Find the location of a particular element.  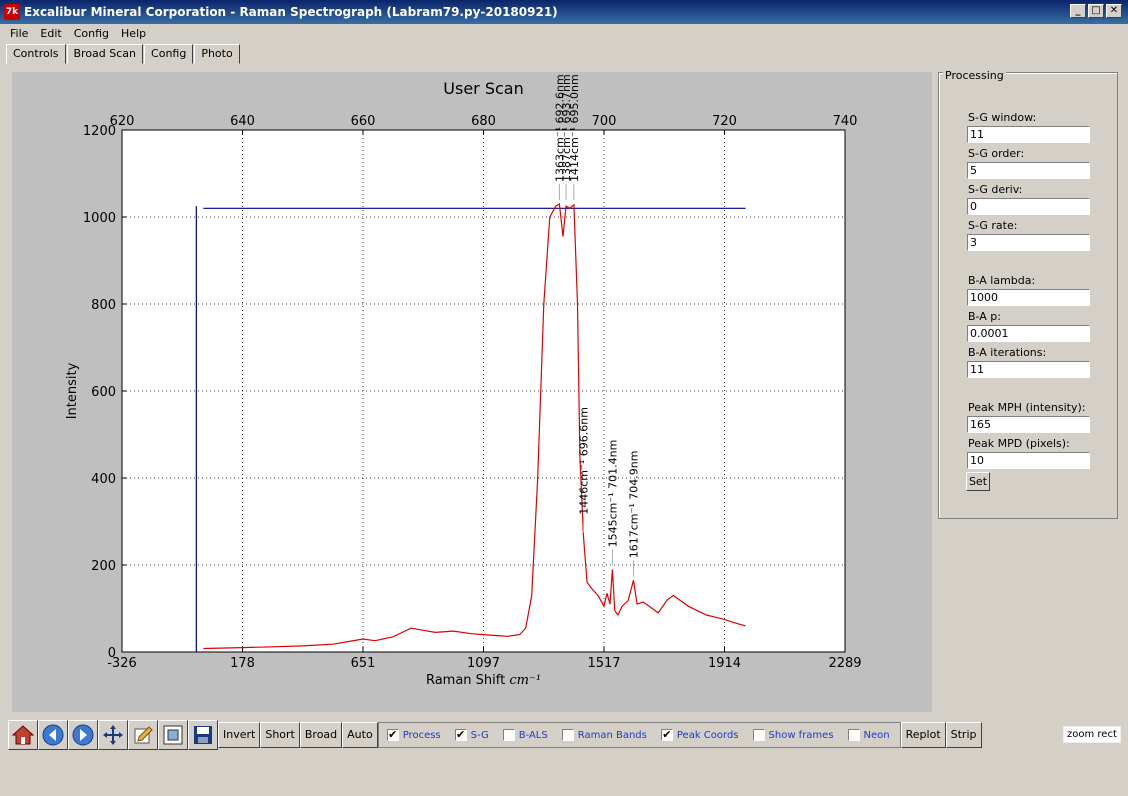

show-frames-checkbox: Show frames is located at coordinates (790, 735).